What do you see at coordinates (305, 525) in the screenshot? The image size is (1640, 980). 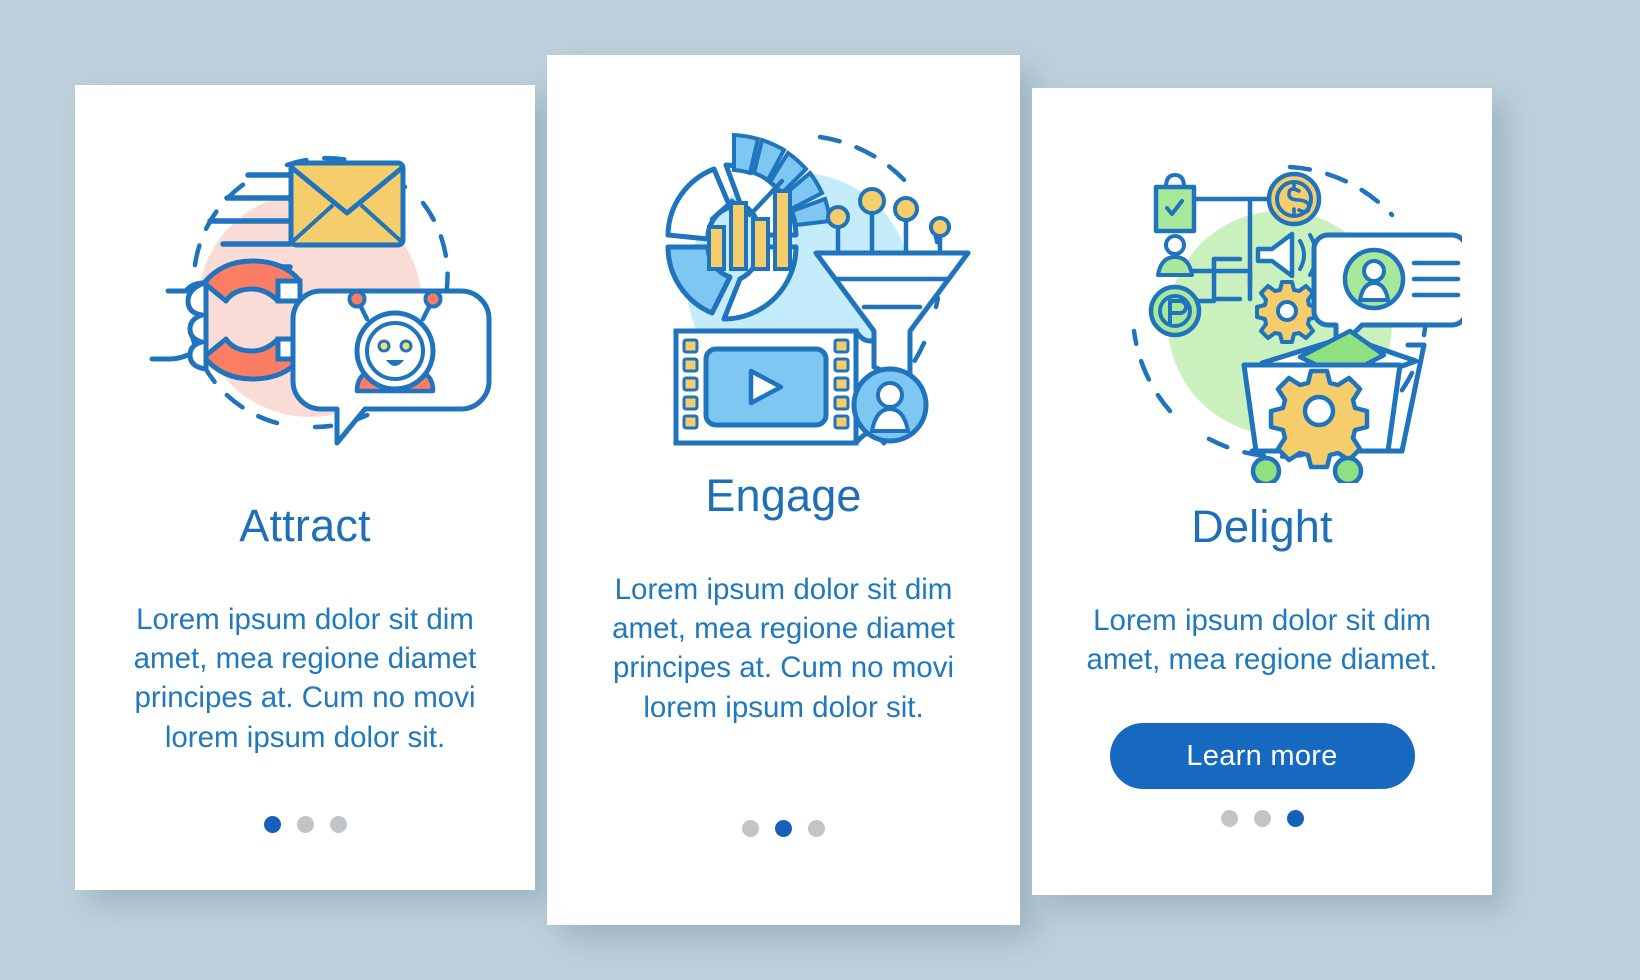 I see `card-title-attract: Attract` at bounding box center [305, 525].